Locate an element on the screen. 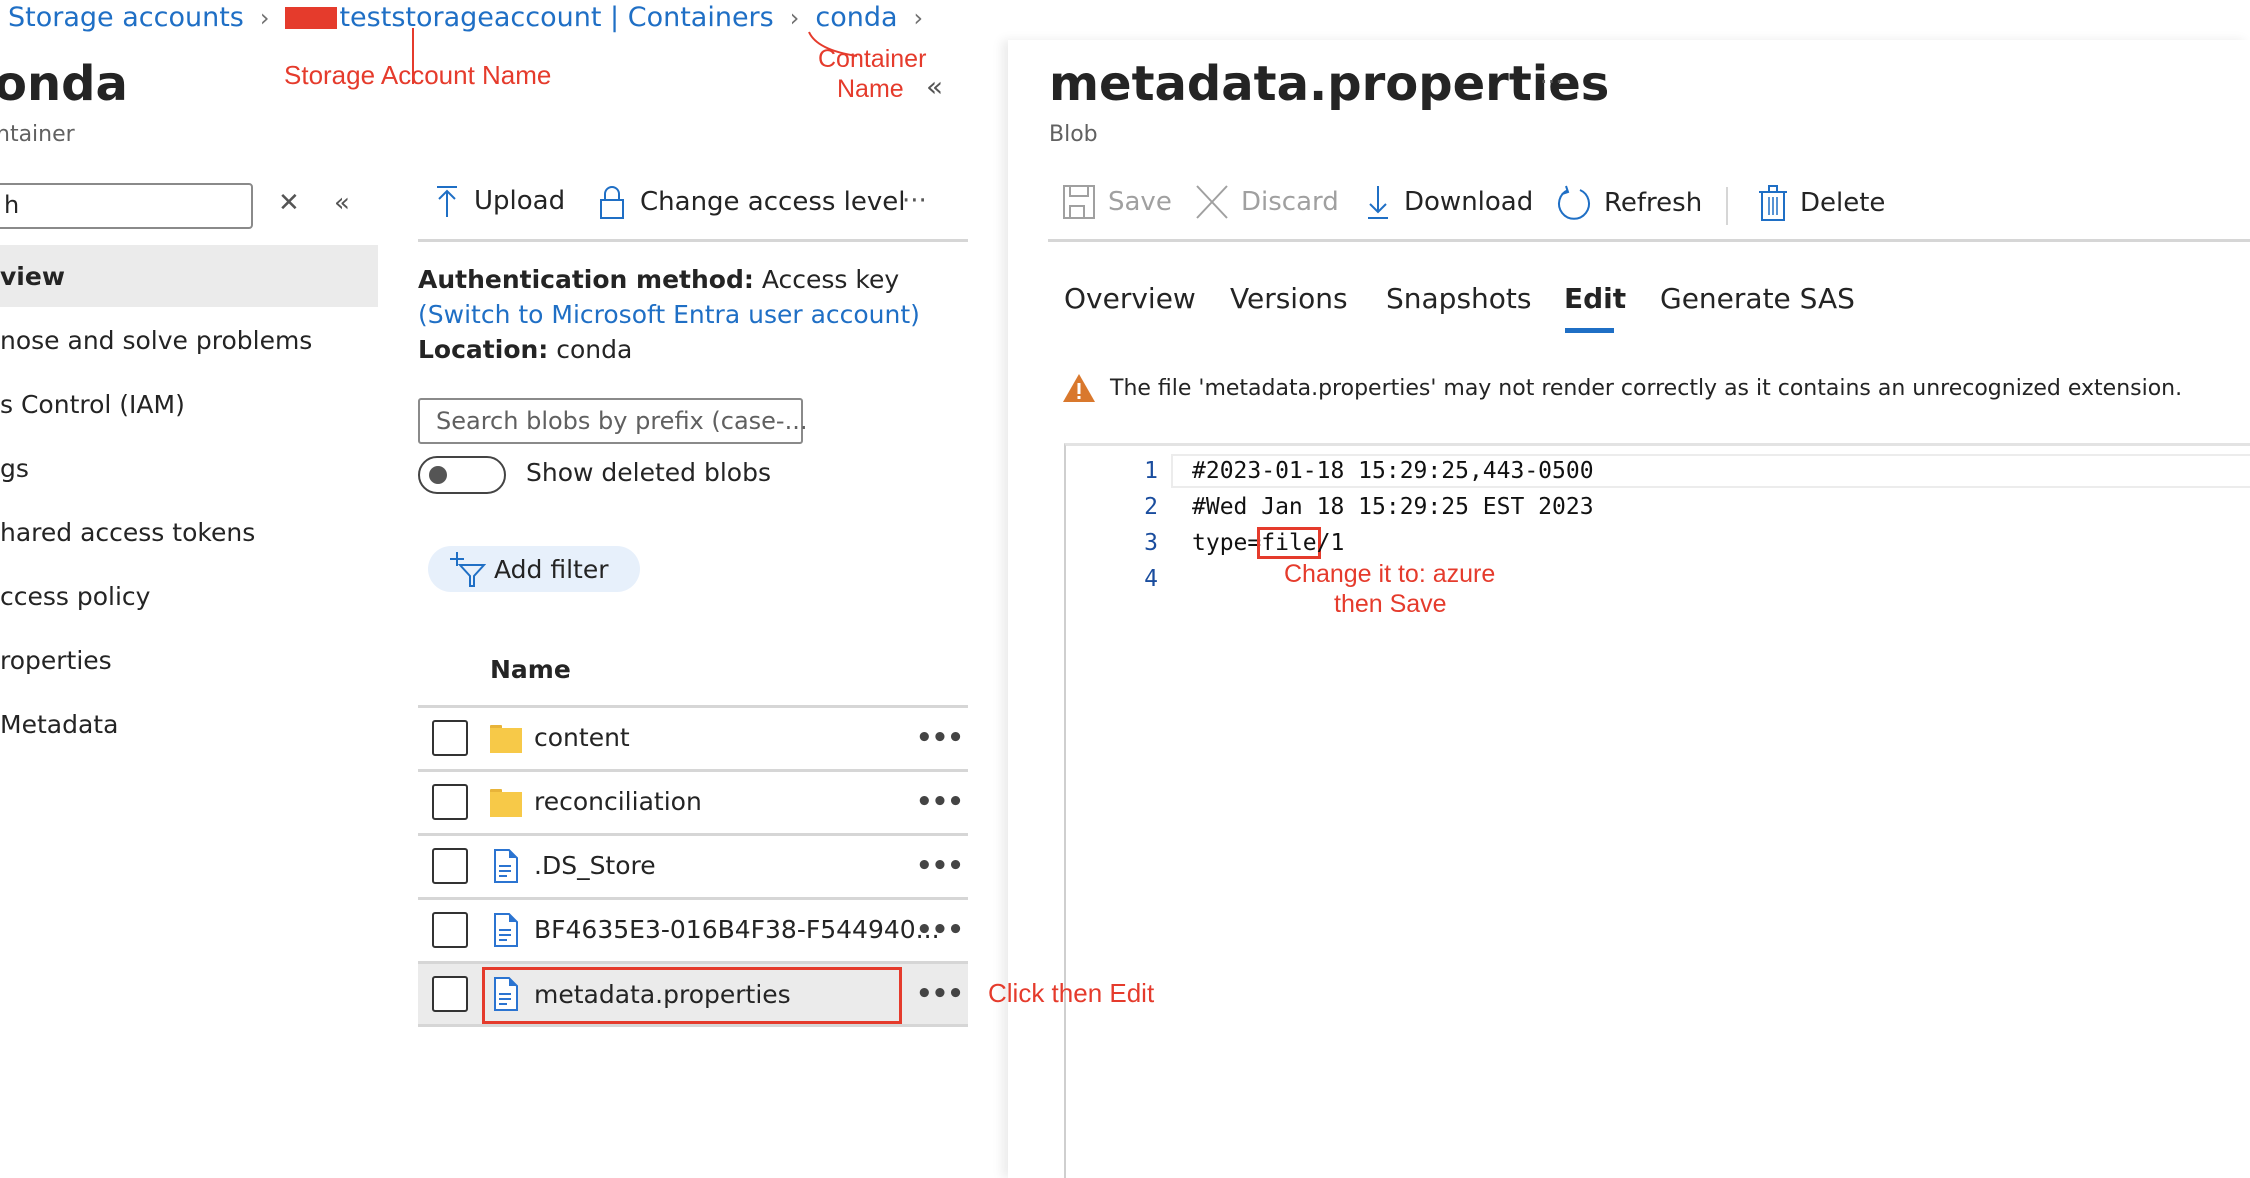  line-text: #Wed Jan 18 15:29:25 EST 2023 is located at coordinates (1393, 507).